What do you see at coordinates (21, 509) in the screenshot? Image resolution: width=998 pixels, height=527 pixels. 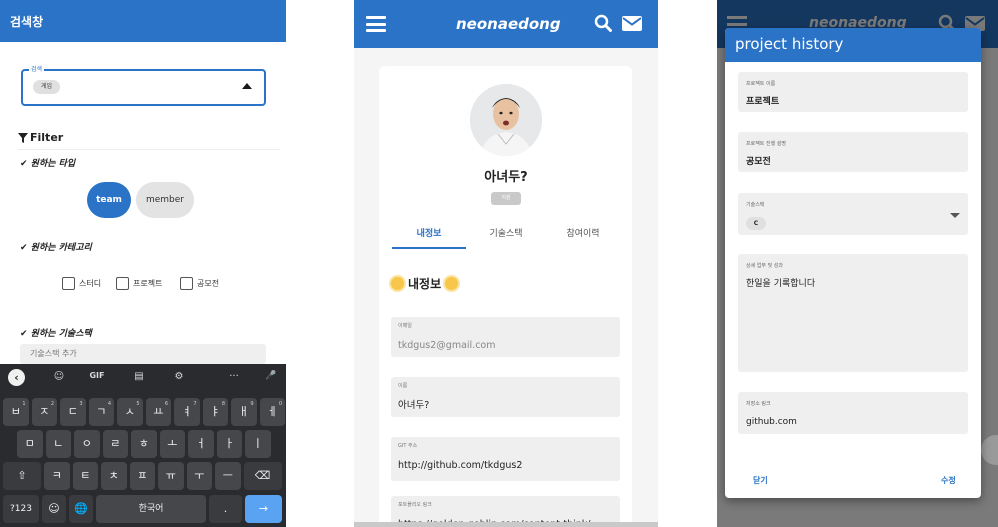 I see `symbols-key: ?123` at bounding box center [21, 509].